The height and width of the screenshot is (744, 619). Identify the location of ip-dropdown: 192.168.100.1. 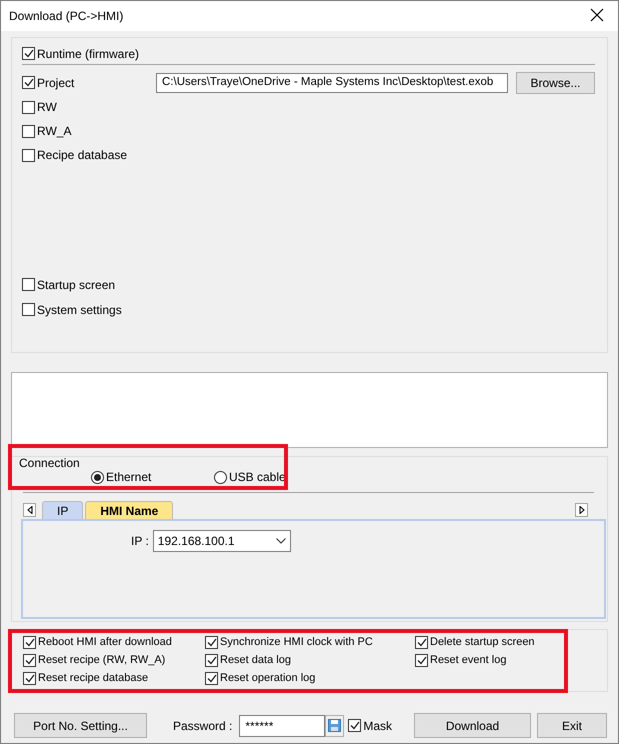
(221, 541).